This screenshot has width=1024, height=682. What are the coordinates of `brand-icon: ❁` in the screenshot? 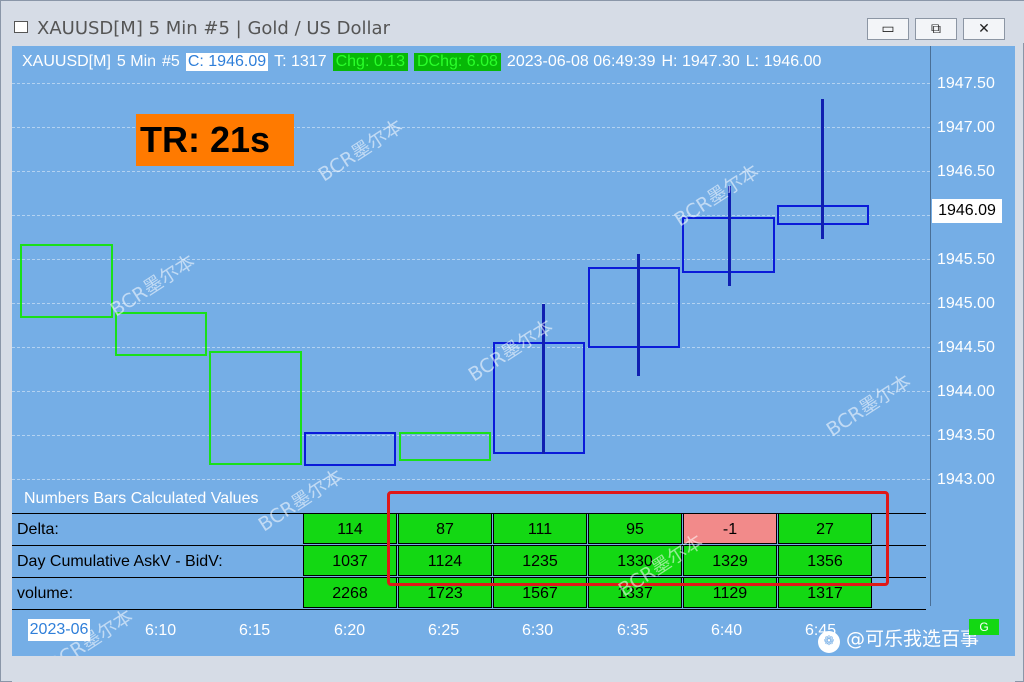 It's located at (829, 642).